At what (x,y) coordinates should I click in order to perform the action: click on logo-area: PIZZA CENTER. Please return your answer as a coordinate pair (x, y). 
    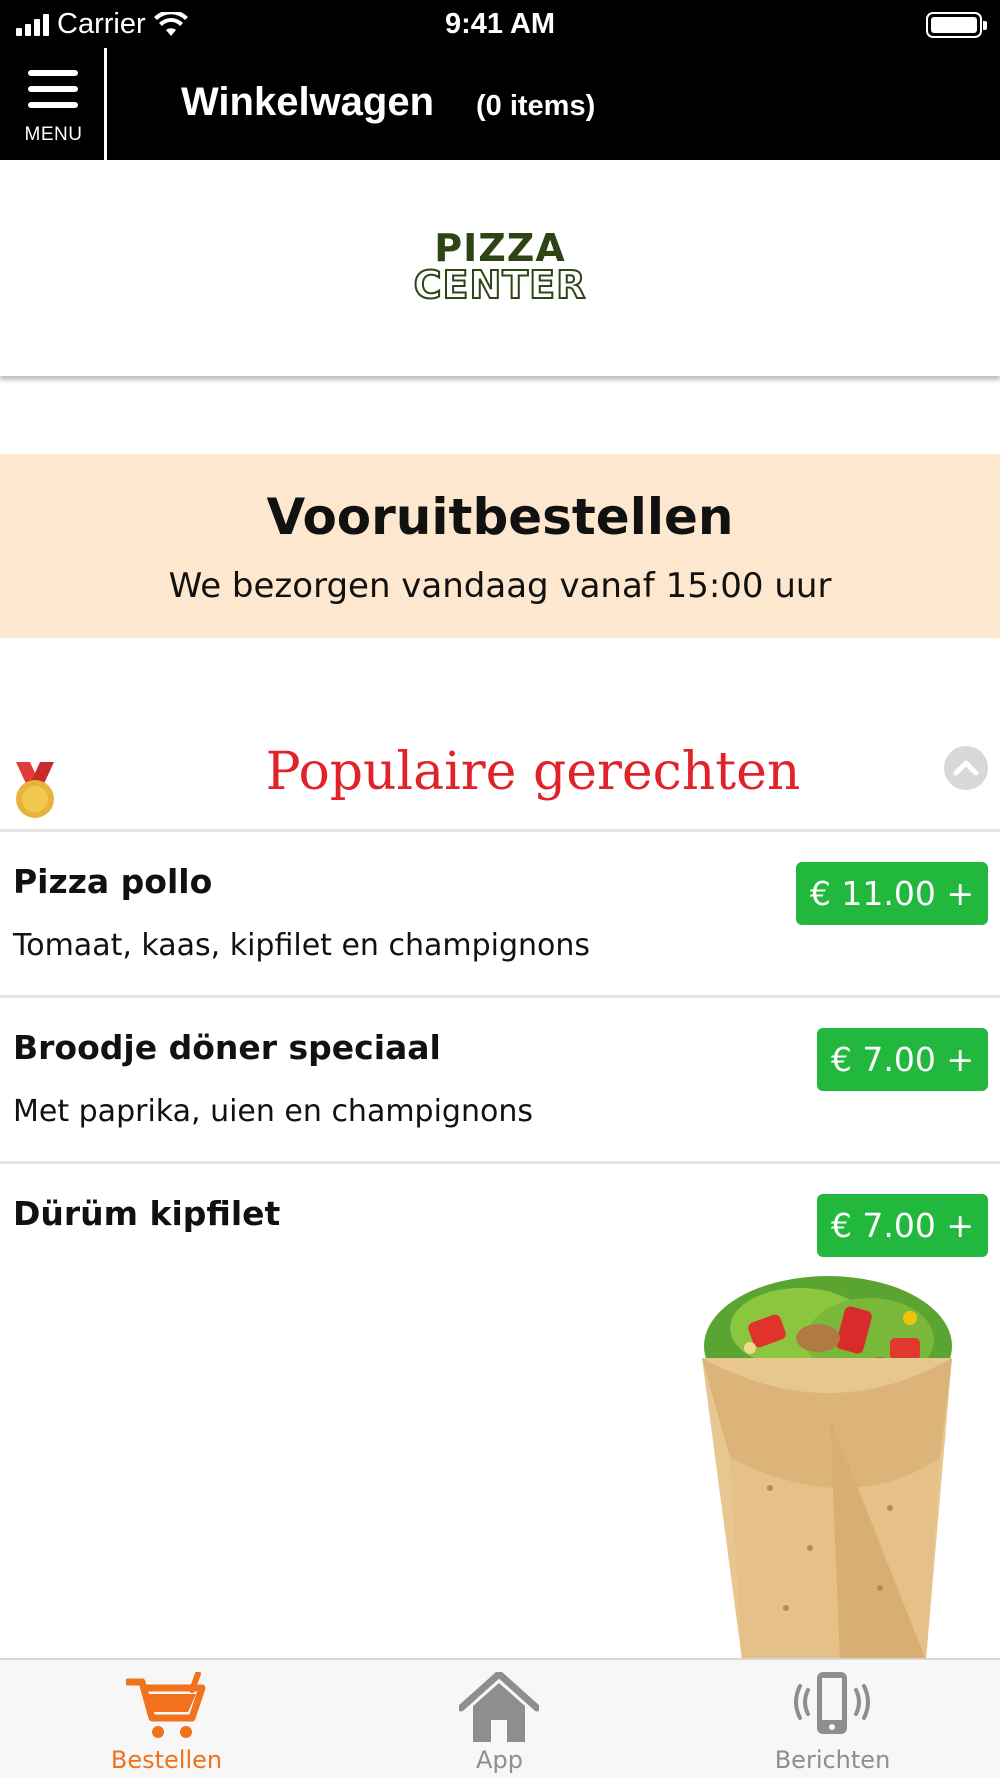
    Looking at the image, I should click on (500, 268).